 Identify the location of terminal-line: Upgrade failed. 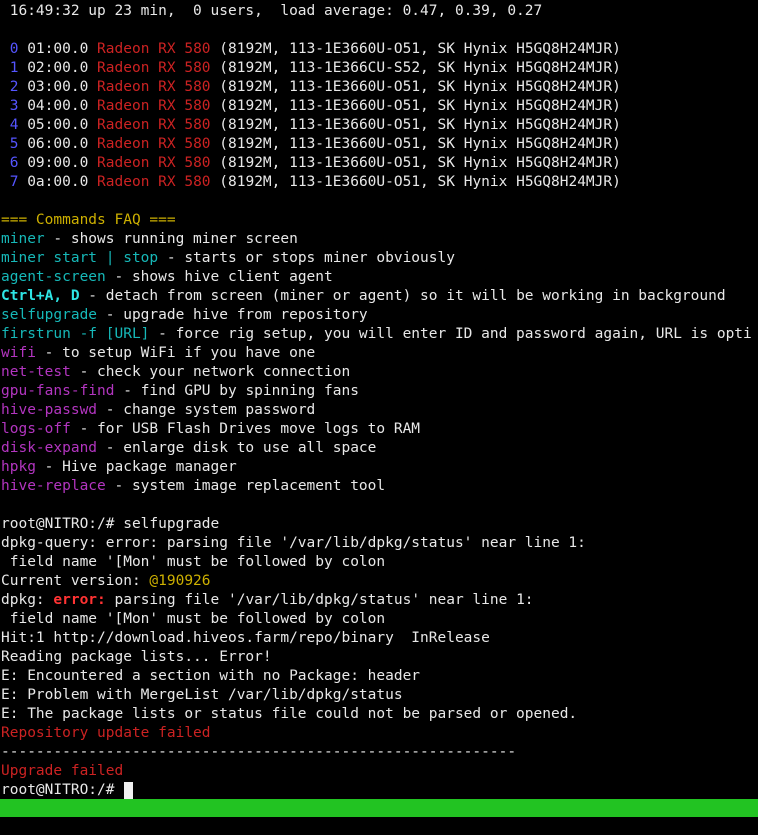
(379, 771).